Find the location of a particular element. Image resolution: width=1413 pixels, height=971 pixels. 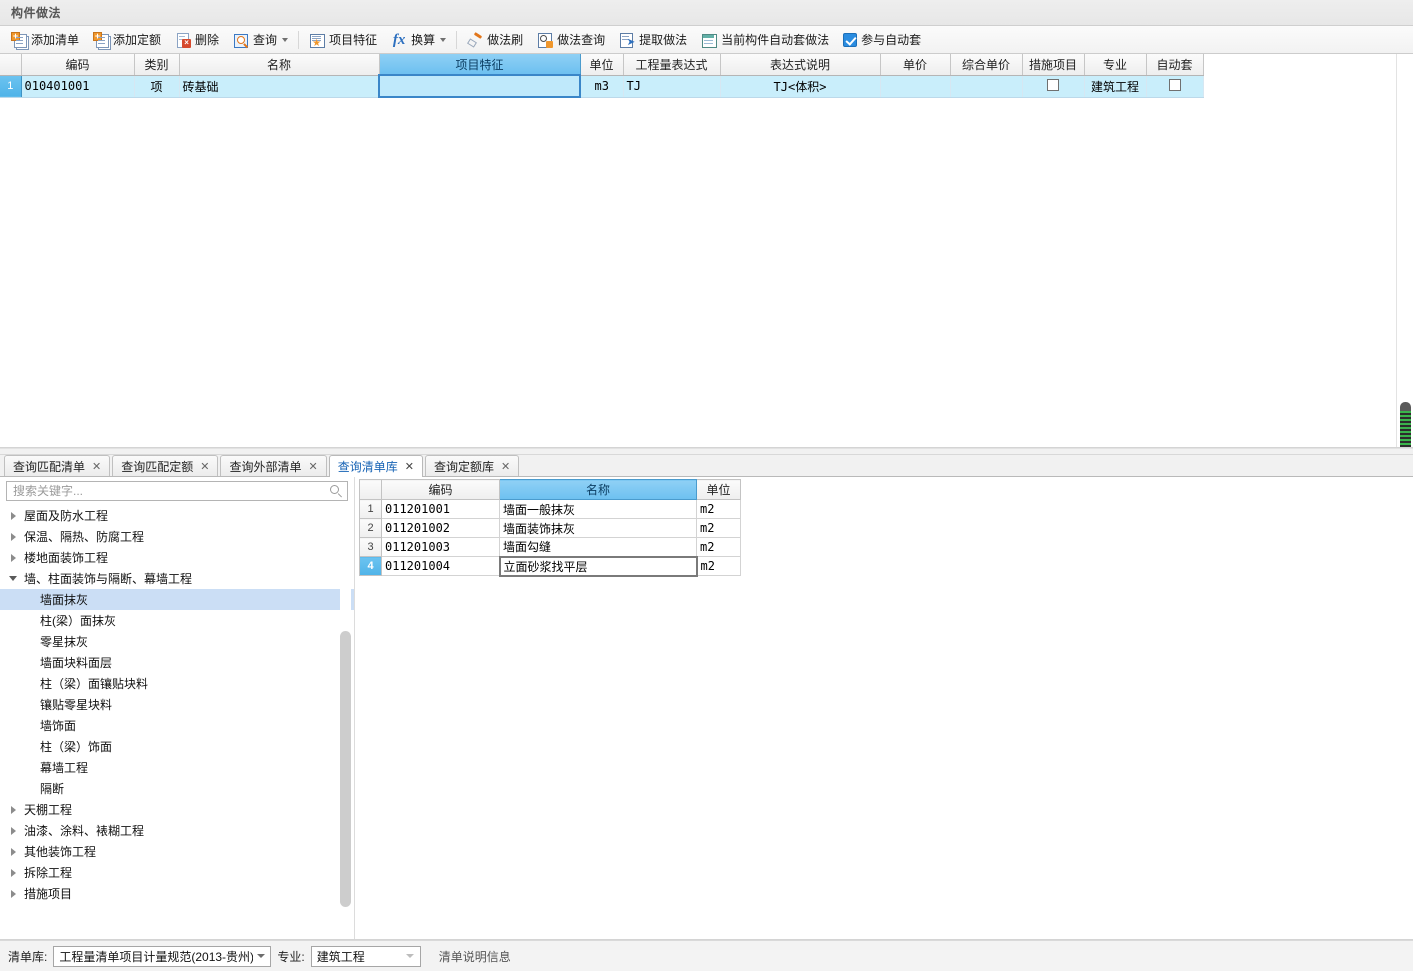

cell-autoset-checkbox is located at coordinates (1175, 86).